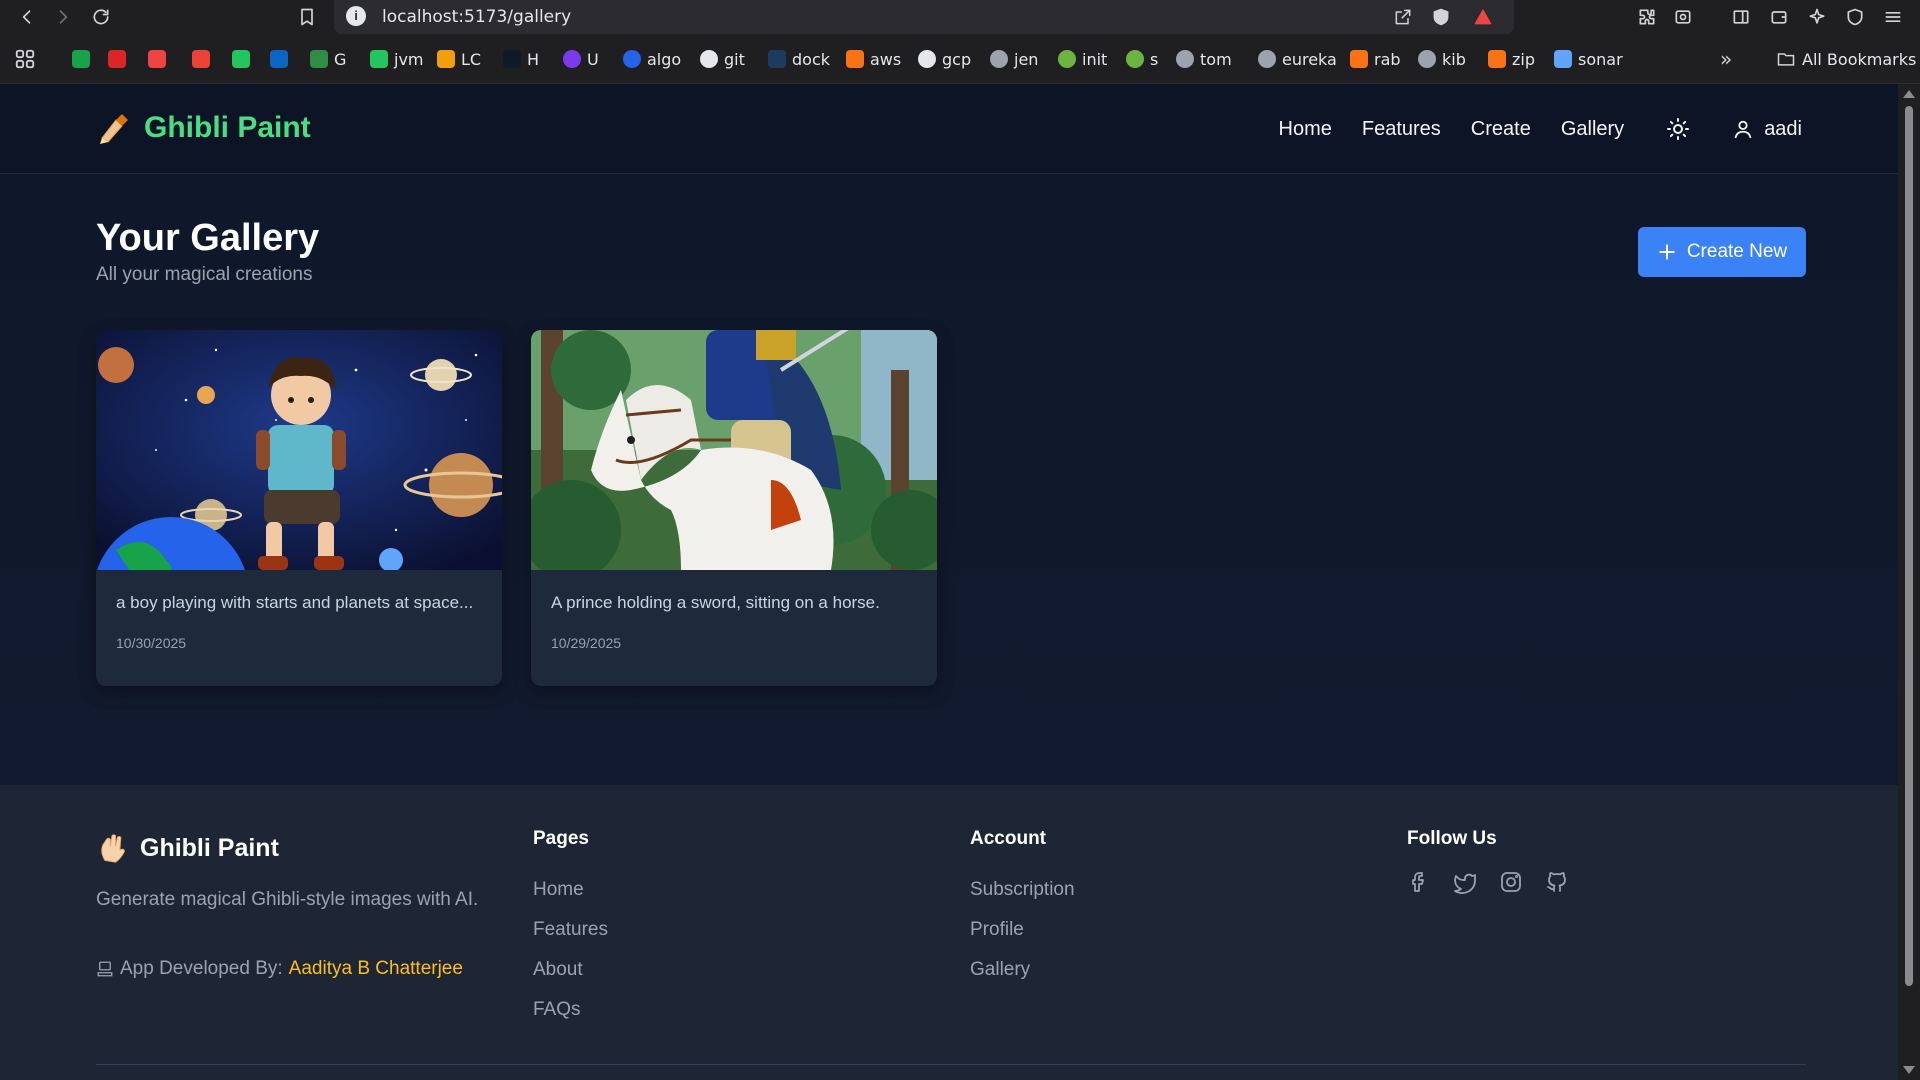 This screenshot has width=1920, height=1080. Describe the element at coordinates (1483, 17) in the screenshot. I see `brave-rewards-icon` at that location.